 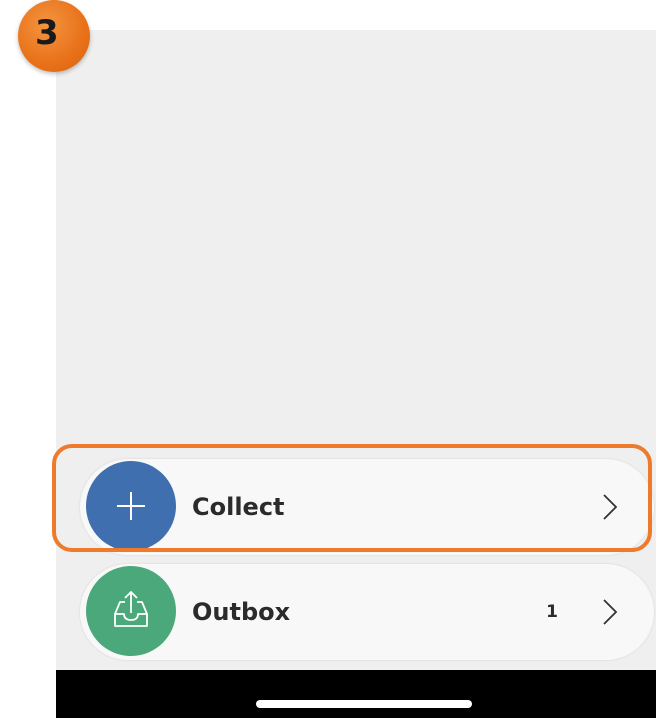 I want to click on inbox-upload-icon, so click(x=131, y=609).